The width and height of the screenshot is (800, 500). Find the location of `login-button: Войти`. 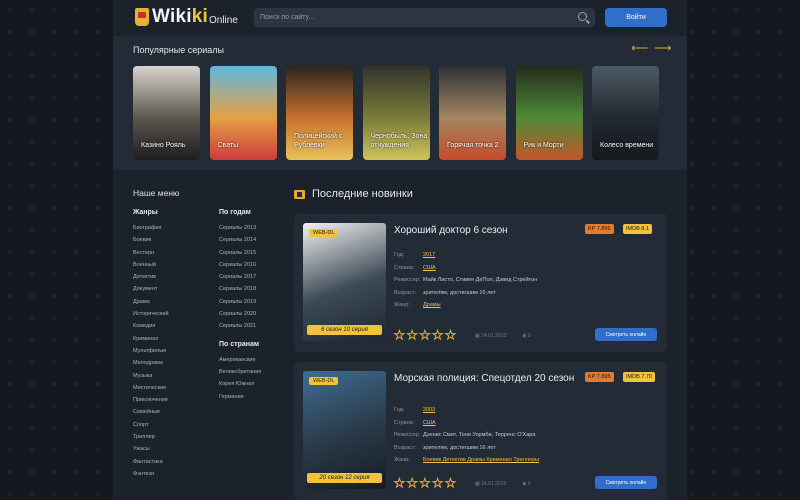

login-button: Войти is located at coordinates (636, 17).